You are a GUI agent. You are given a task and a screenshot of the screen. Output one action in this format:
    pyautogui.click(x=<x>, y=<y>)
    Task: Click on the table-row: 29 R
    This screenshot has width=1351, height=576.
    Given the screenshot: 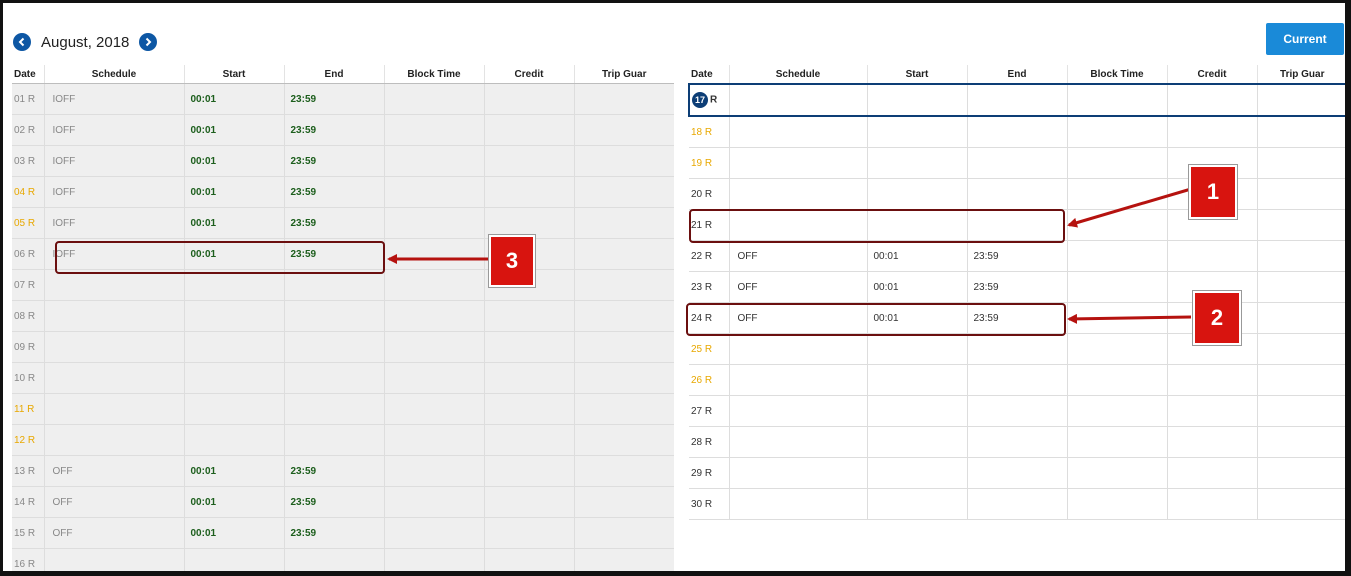 What is the action you would take?
    pyautogui.click(x=1017, y=473)
    